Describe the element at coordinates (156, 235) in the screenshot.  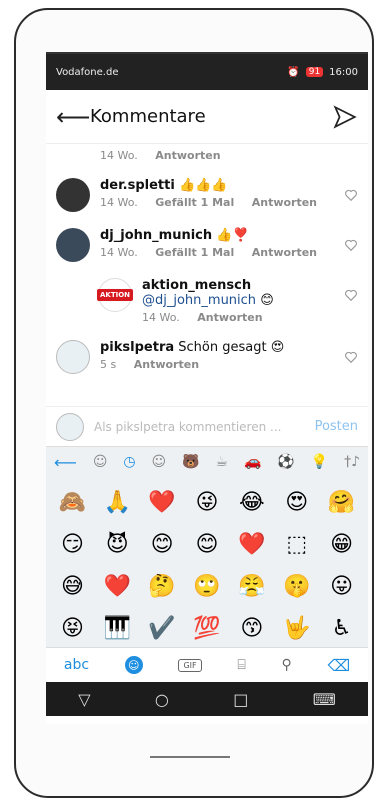
I see `comment-username: dj_john_munich` at that location.